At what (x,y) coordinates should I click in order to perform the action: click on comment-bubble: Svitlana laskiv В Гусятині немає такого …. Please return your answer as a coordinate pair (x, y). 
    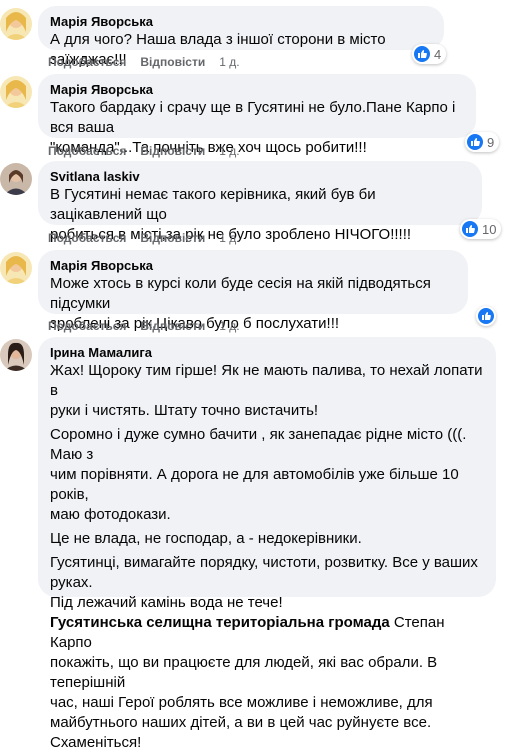
    Looking at the image, I should click on (260, 202).